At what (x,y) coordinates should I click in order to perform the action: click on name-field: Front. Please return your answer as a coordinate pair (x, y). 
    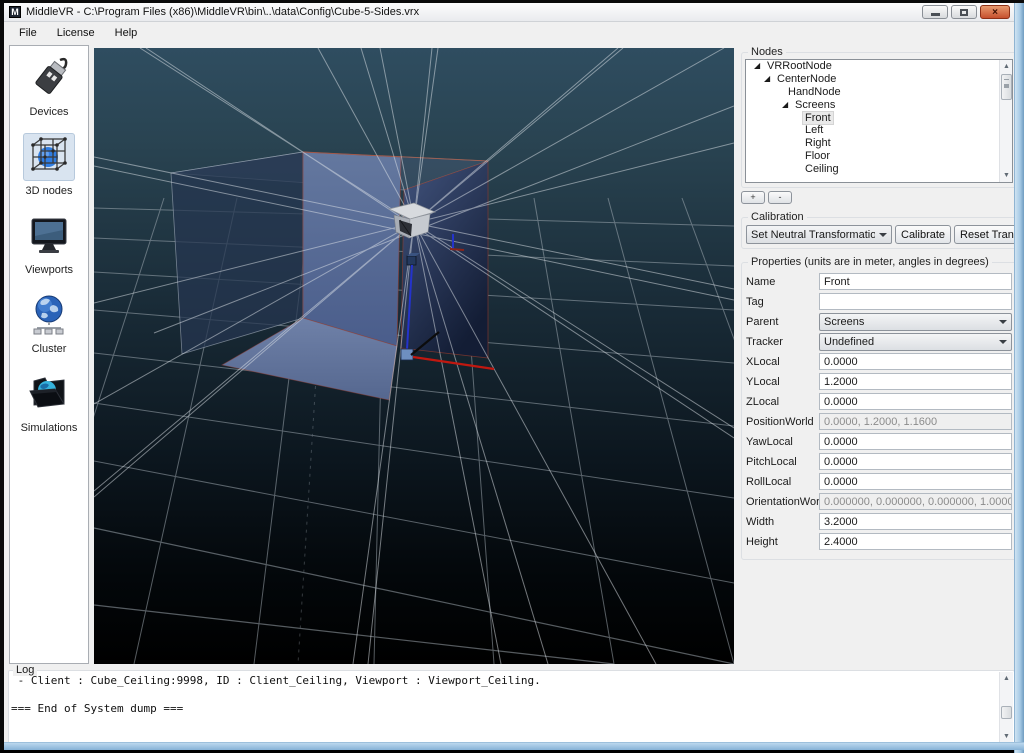
    Looking at the image, I should click on (915, 281).